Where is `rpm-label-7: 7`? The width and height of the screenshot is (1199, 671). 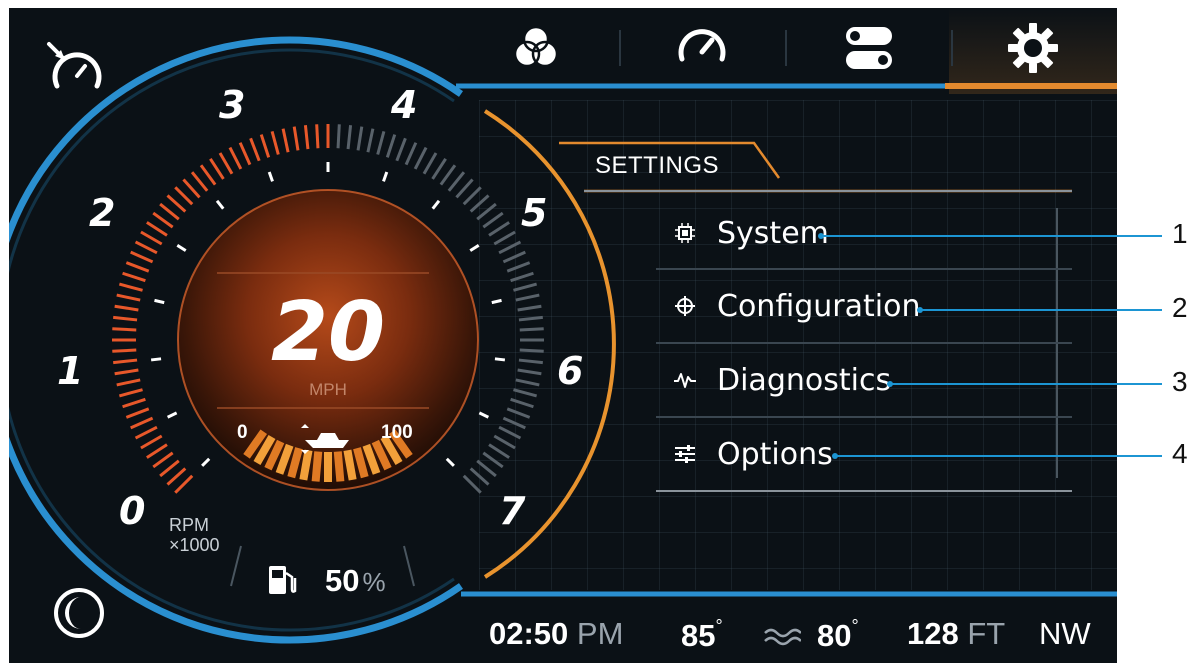 rpm-label-7: 7 is located at coordinates (512, 511).